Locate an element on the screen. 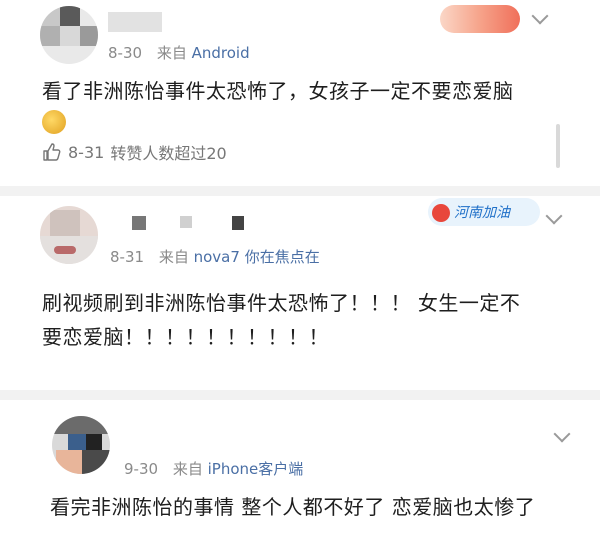  source-link: Android is located at coordinates (221, 53).